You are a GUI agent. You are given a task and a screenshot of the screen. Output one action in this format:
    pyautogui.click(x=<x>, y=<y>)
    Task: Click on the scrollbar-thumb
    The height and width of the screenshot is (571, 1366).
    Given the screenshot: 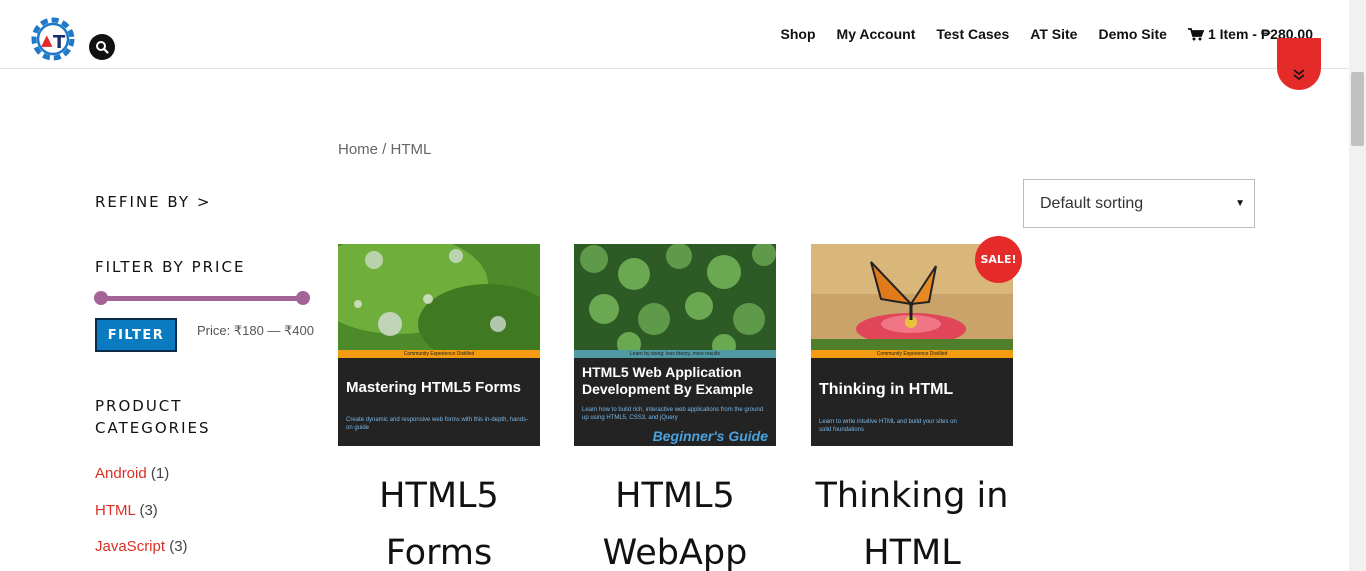 What is the action you would take?
    pyautogui.click(x=1357, y=109)
    